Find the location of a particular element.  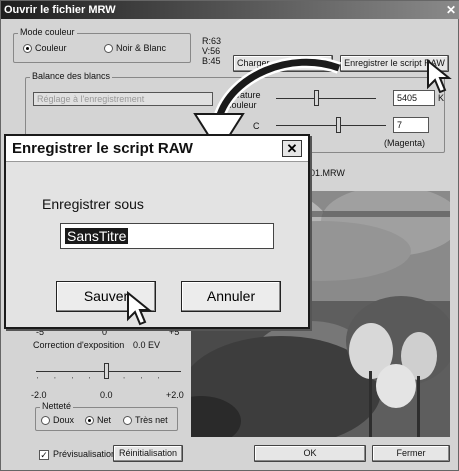

dialog-close-icon: ✕ is located at coordinates (292, 148).